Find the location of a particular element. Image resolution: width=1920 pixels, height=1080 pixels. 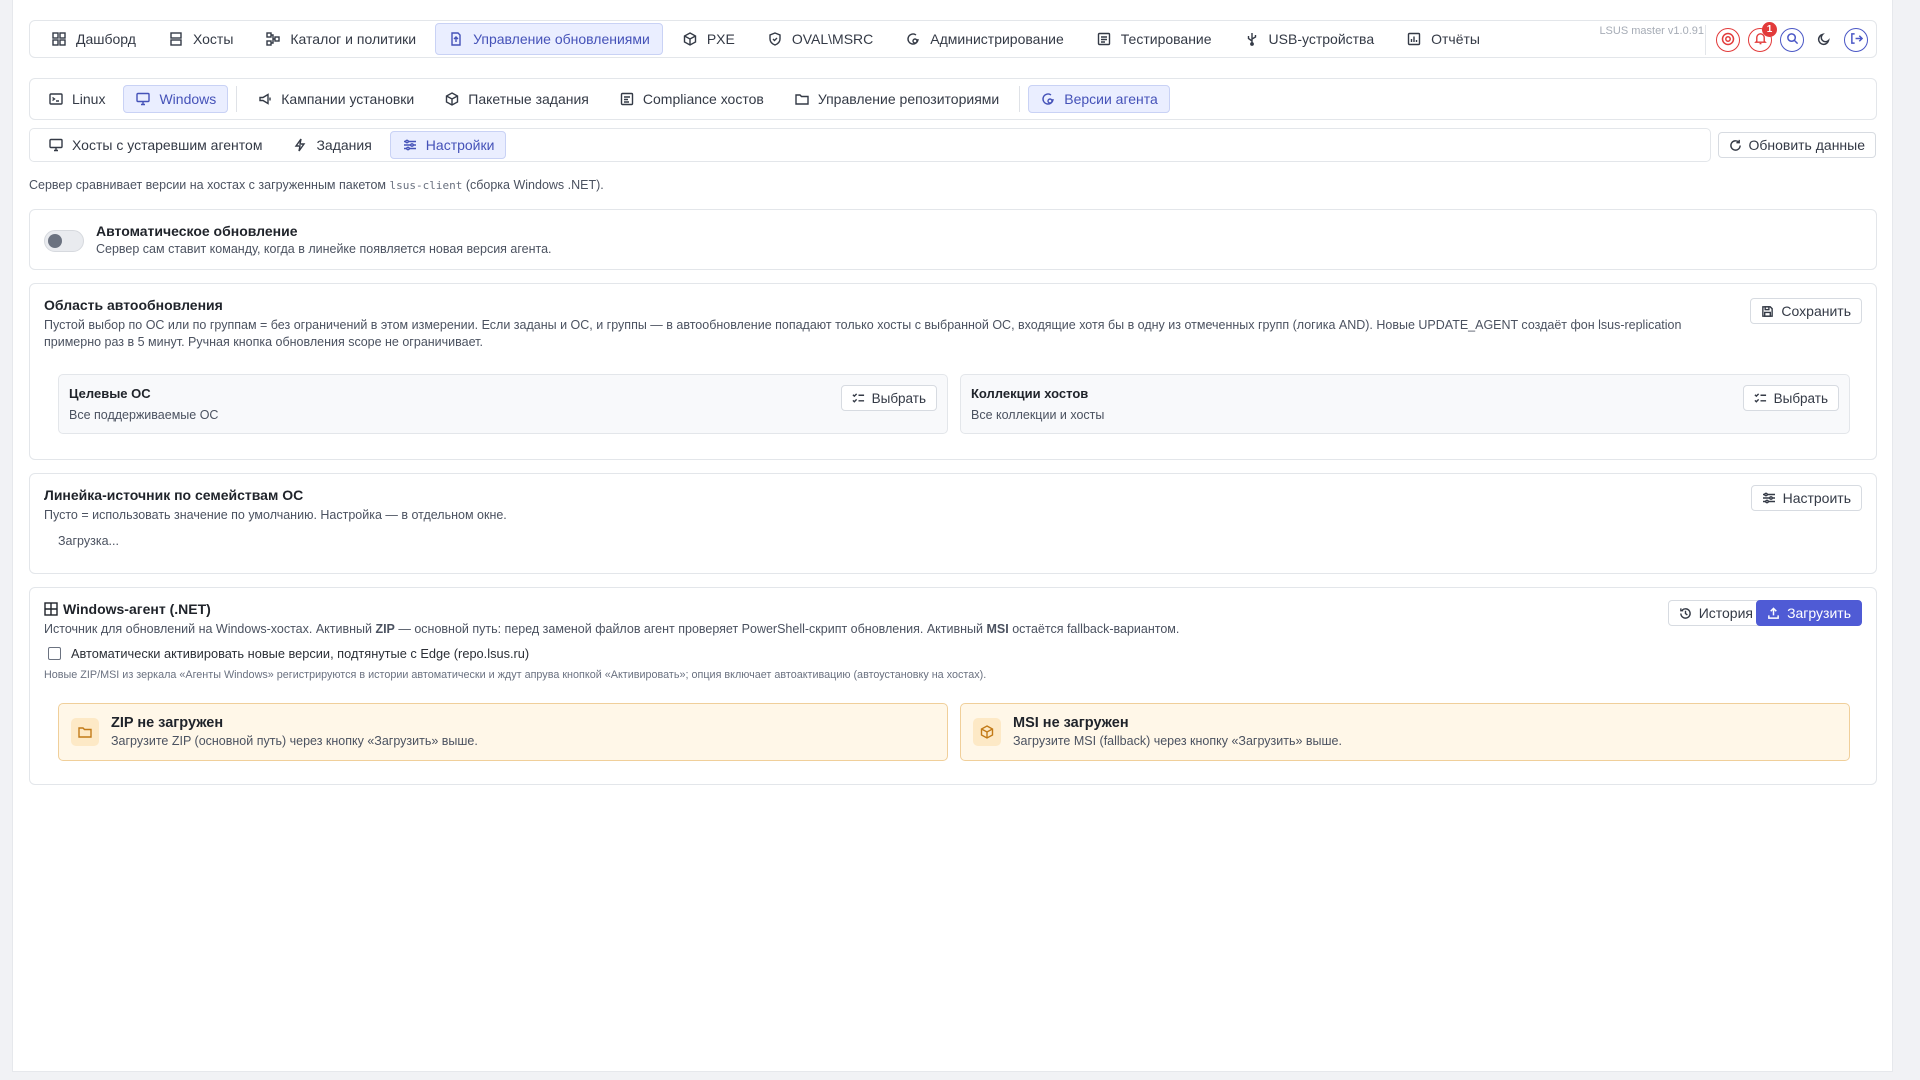

save-button: Сохранить is located at coordinates (1806, 311).